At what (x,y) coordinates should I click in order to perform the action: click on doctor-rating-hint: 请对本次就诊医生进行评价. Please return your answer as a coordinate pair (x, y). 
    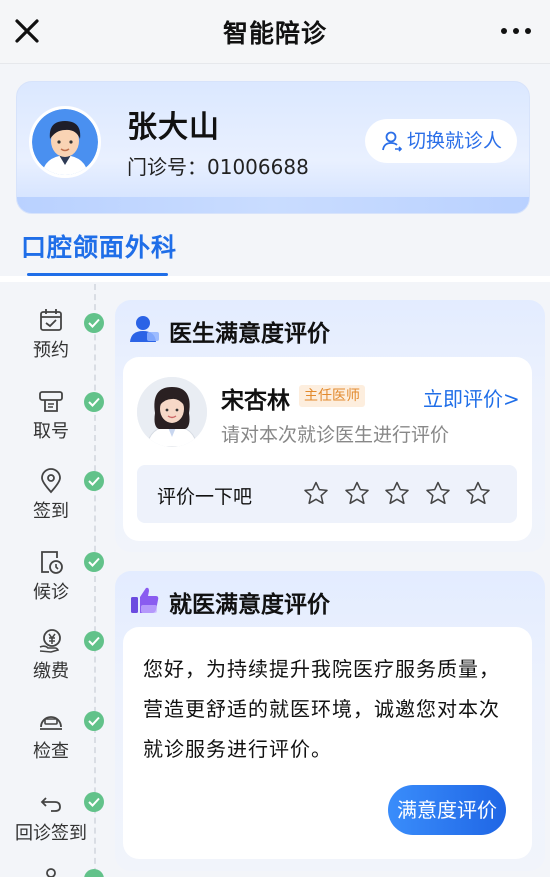
    Looking at the image, I should click on (335, 435).